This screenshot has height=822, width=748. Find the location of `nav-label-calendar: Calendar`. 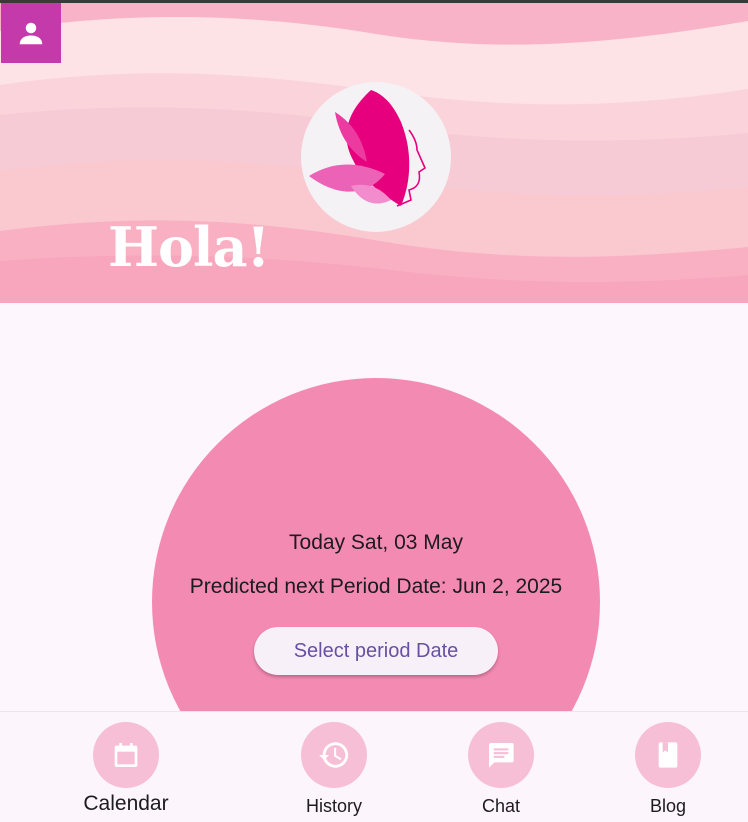

nav-label-calendar: Calendar is located at coordinates (126, 803).